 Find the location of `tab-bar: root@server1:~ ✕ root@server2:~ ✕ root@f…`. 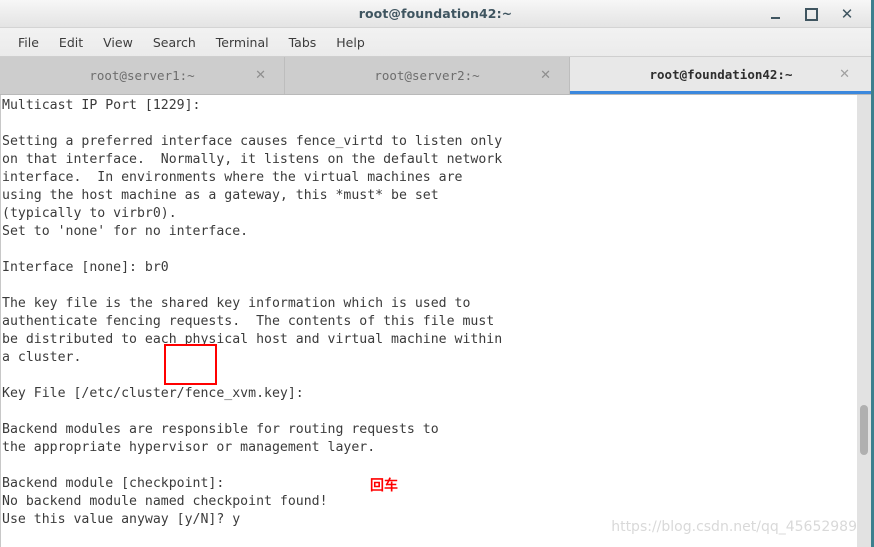

tab-bar: root@server1:~ ✕ root@server2:~ ✕ root@f… is located at coordinates (435, 76).